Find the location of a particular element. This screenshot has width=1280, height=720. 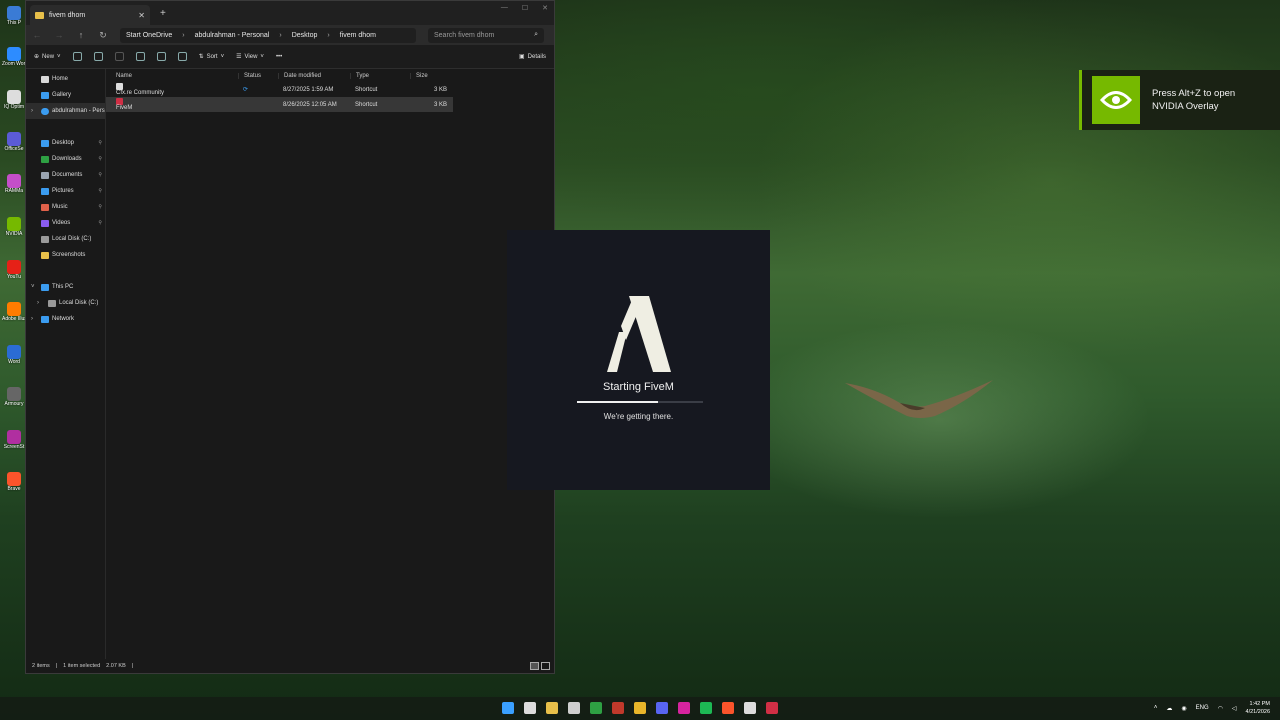

nav-item-quick: Documents ⚲ is located at coordinates (65, 175).